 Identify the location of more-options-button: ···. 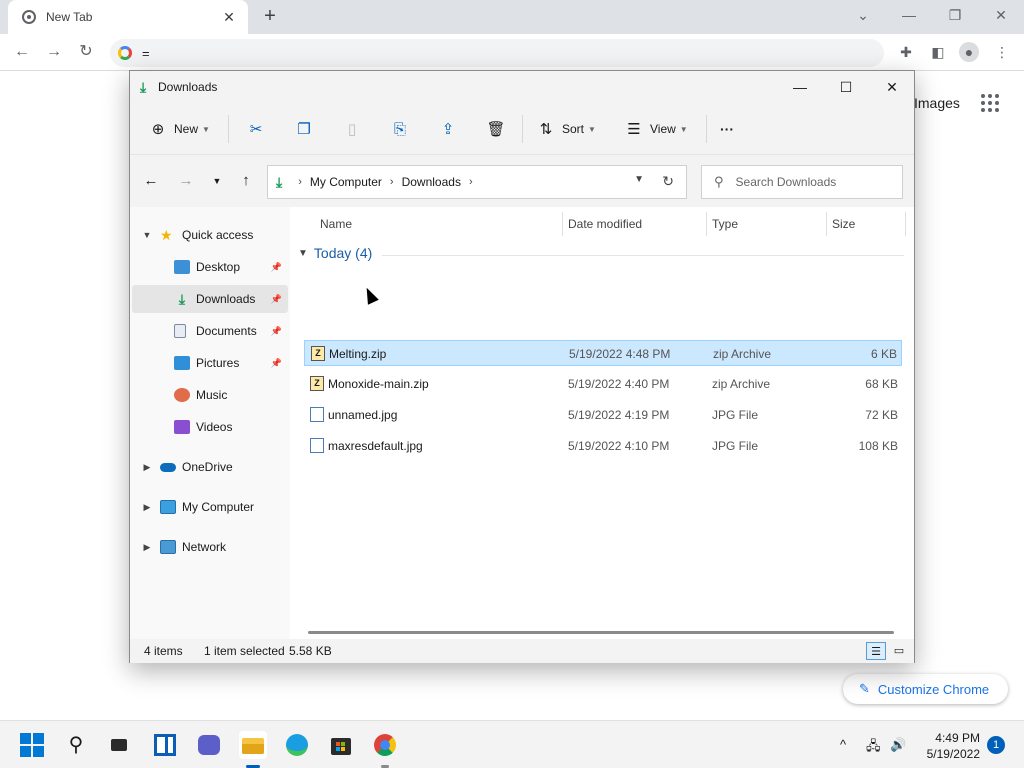
(727, 129).